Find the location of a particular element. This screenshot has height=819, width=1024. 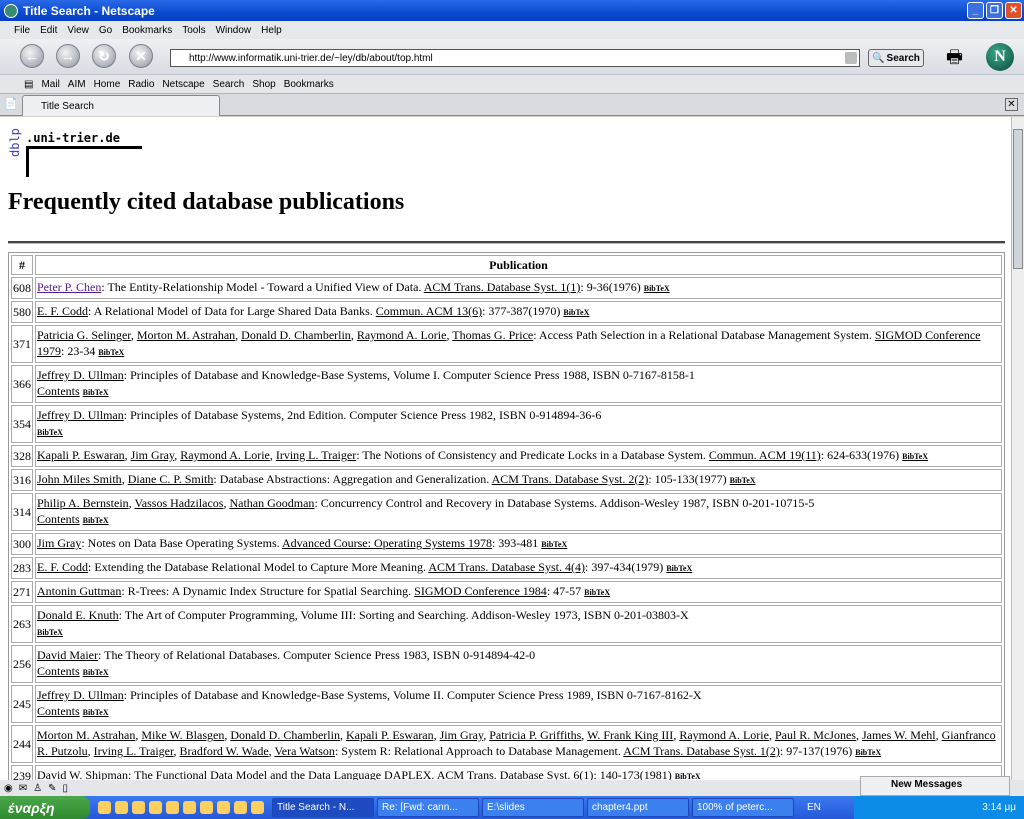

author-link: Thomas G. Price is located at coordinates (492, 335).